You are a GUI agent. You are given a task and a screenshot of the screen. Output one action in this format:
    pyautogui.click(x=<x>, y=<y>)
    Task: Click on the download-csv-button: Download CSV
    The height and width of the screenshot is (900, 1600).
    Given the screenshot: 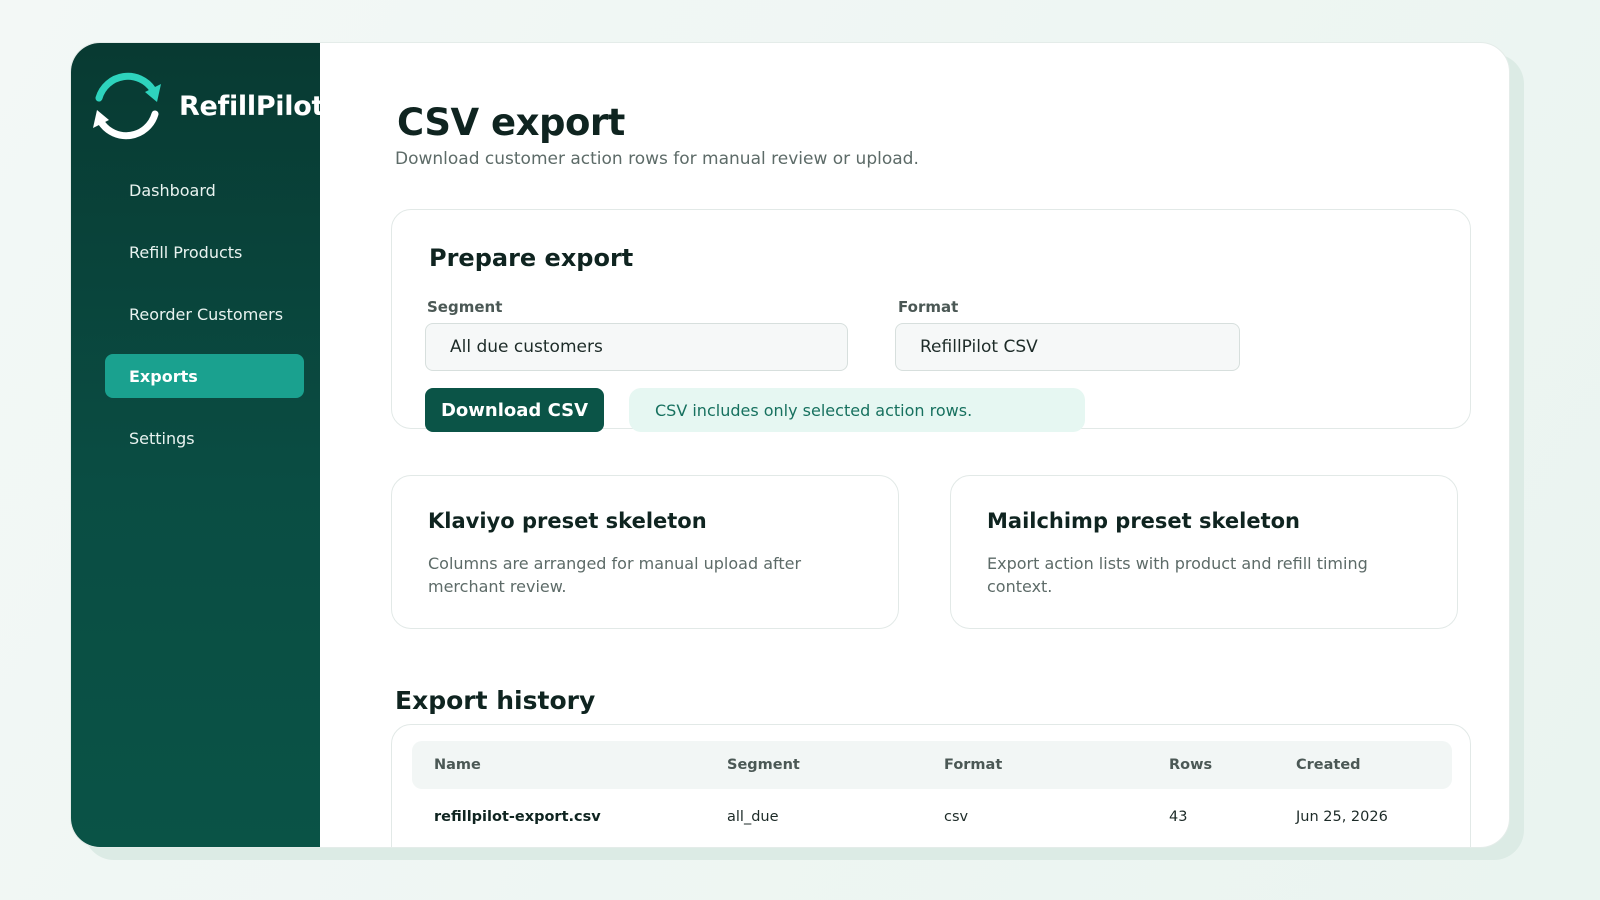 What is the action you would take?
    pyautogui.click(x=514, y=410)
    